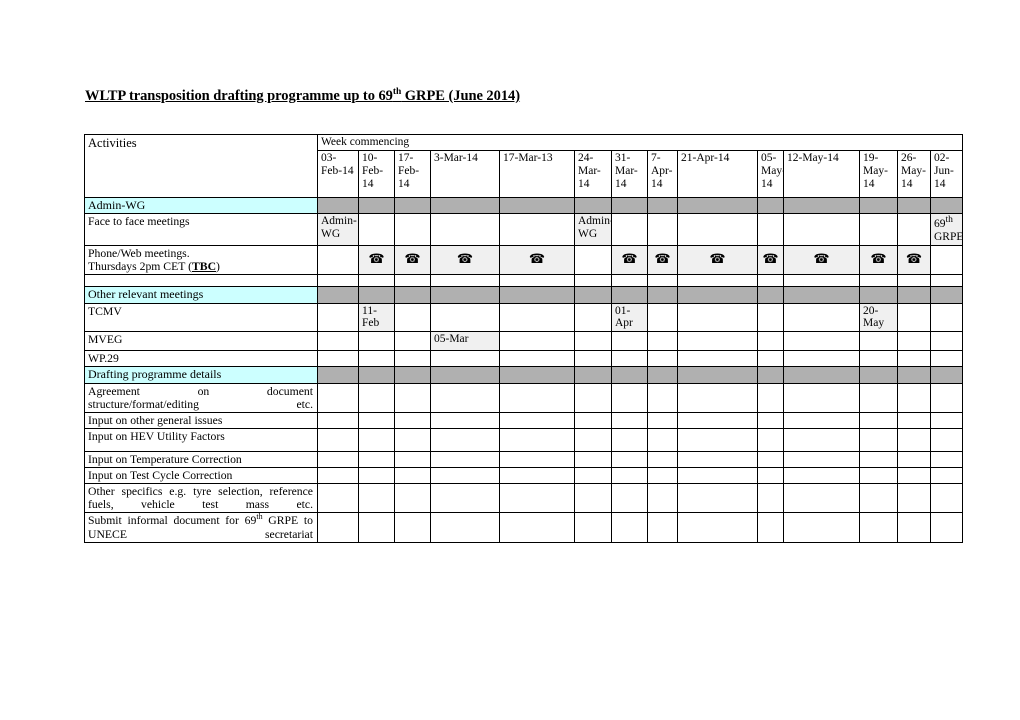 The width and height of the screenshot is (1020, 720). I want to click on cell-mveg-mar: 05-Mar, so click(465, 341).